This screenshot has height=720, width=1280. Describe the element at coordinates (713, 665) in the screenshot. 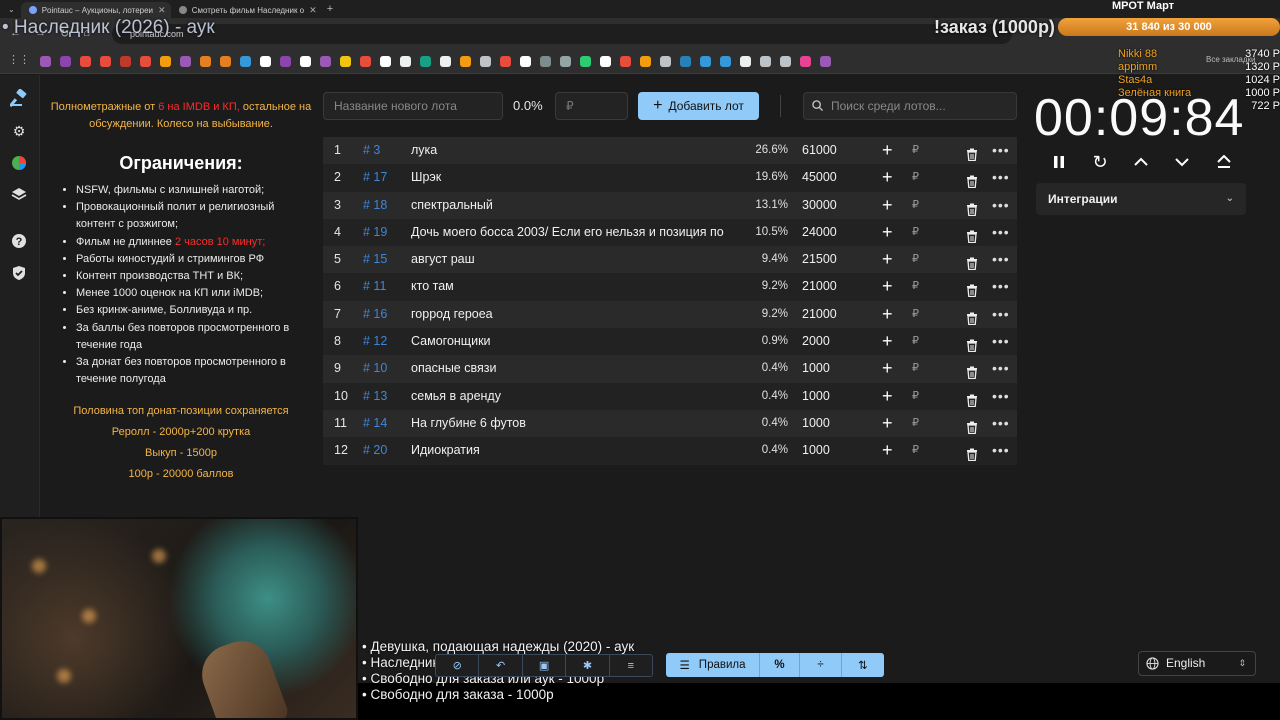

I see `rules-button: ☰ Правила` at that location.